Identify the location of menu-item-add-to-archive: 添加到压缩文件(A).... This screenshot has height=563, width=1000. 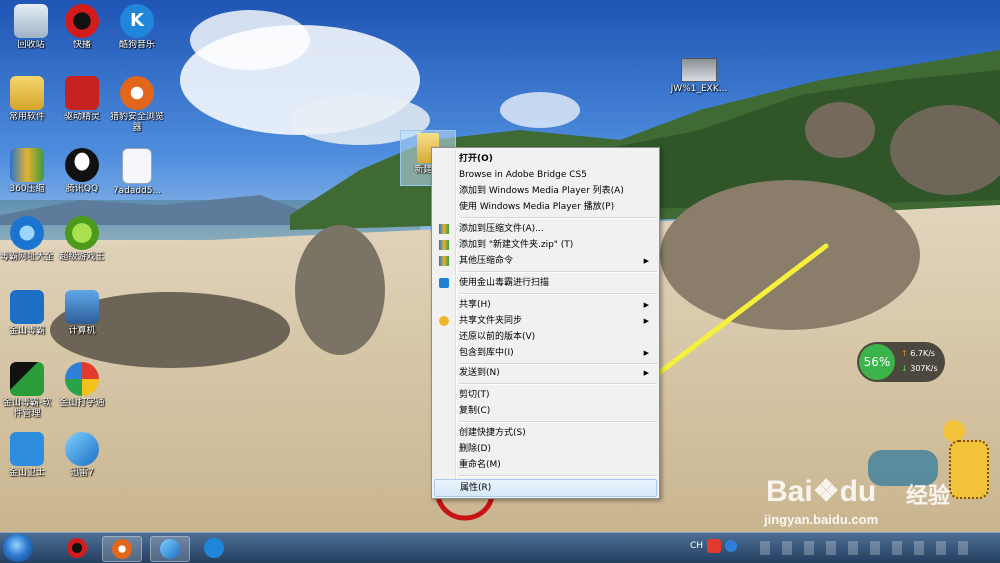
(545, 229).